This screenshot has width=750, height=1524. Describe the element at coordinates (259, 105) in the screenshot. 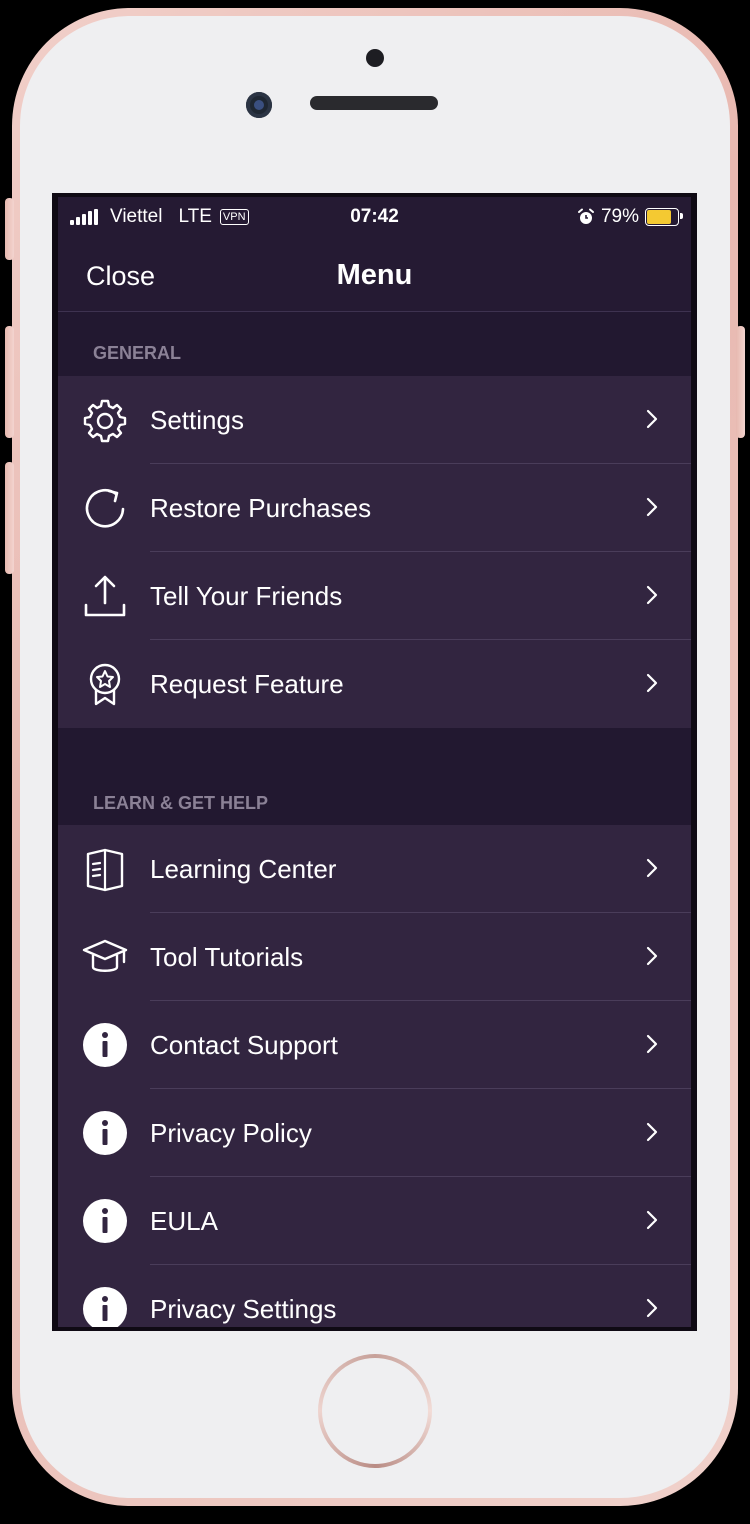

I see `front-camera` at that location.